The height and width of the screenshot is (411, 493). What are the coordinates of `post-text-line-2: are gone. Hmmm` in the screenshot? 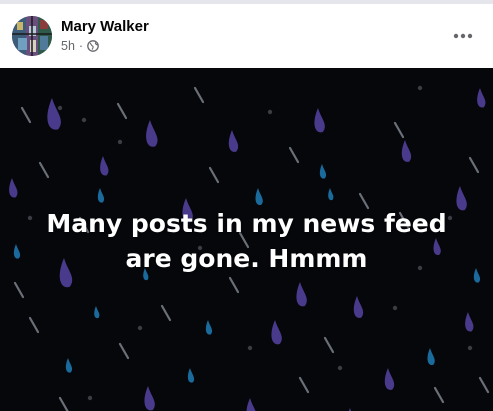 It's located at (246, 258).